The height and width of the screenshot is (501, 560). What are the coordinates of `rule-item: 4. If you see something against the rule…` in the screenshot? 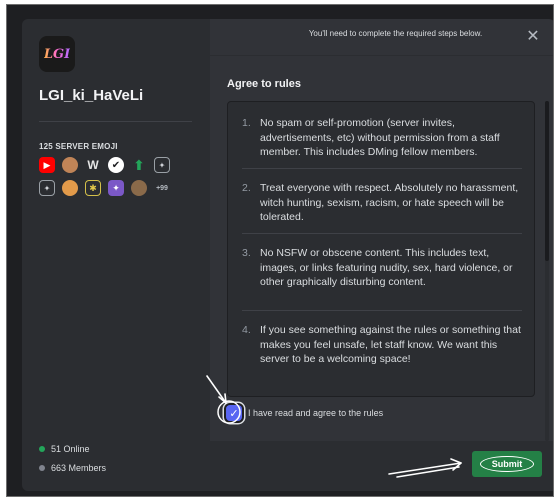 It's located at (382, 345).